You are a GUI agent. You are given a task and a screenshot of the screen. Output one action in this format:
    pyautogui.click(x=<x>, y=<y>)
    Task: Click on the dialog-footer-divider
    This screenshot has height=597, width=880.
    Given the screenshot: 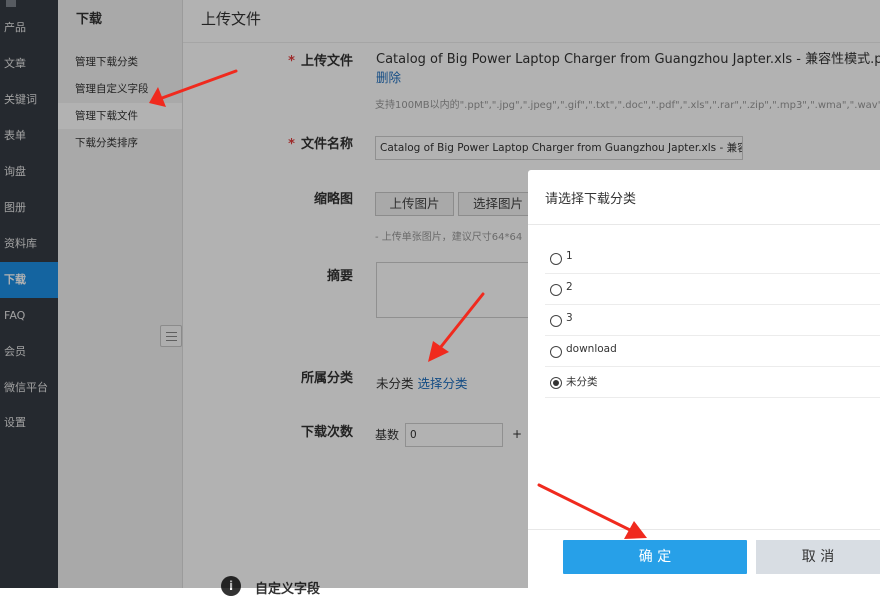 What is the action you would take?
    pyautogui.click(x=704, y=529)
    